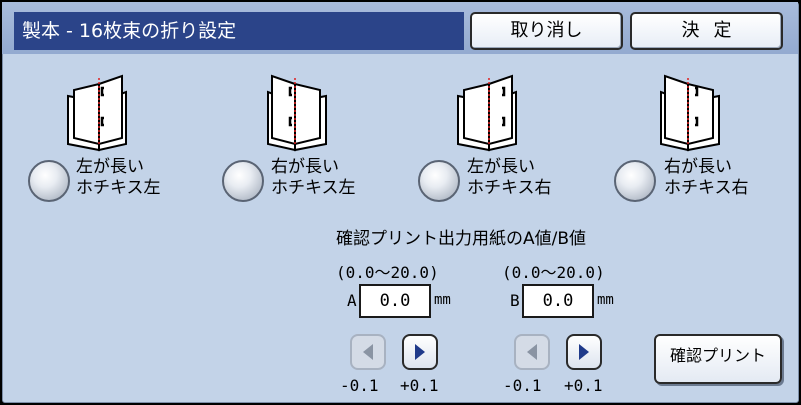 This screenshot has width=801, height=405. I want to click on a-increment-button, so click(420, 352).